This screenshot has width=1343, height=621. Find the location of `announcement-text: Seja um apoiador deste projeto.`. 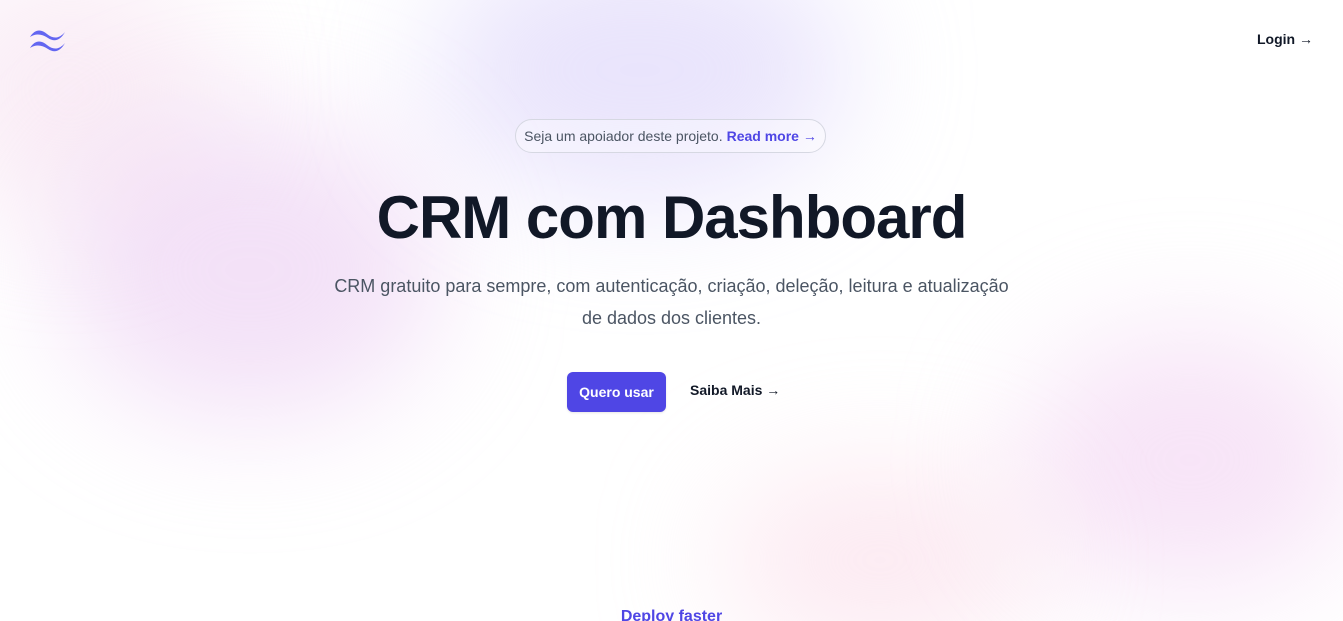

announcement-text: Seja um apoiador deste projeto. is located at coordinates (623, 136).